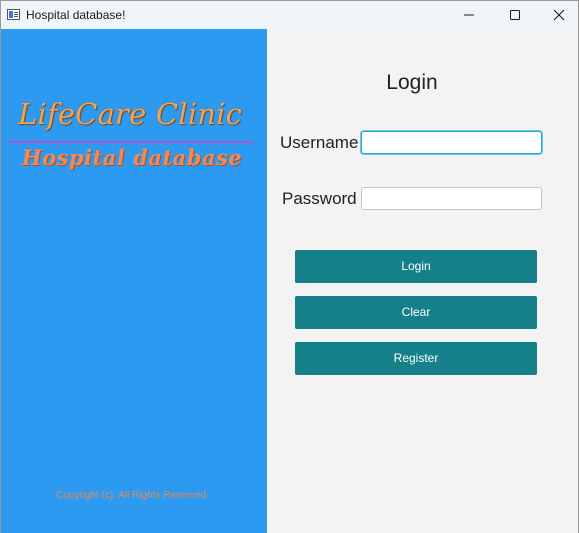 The height and width of the screenshot is (533, 579). What do you see at coordinates (289, 15) in the screenshot?
I see `title-bar: Hospital database!` at bounding box center [289, 15].